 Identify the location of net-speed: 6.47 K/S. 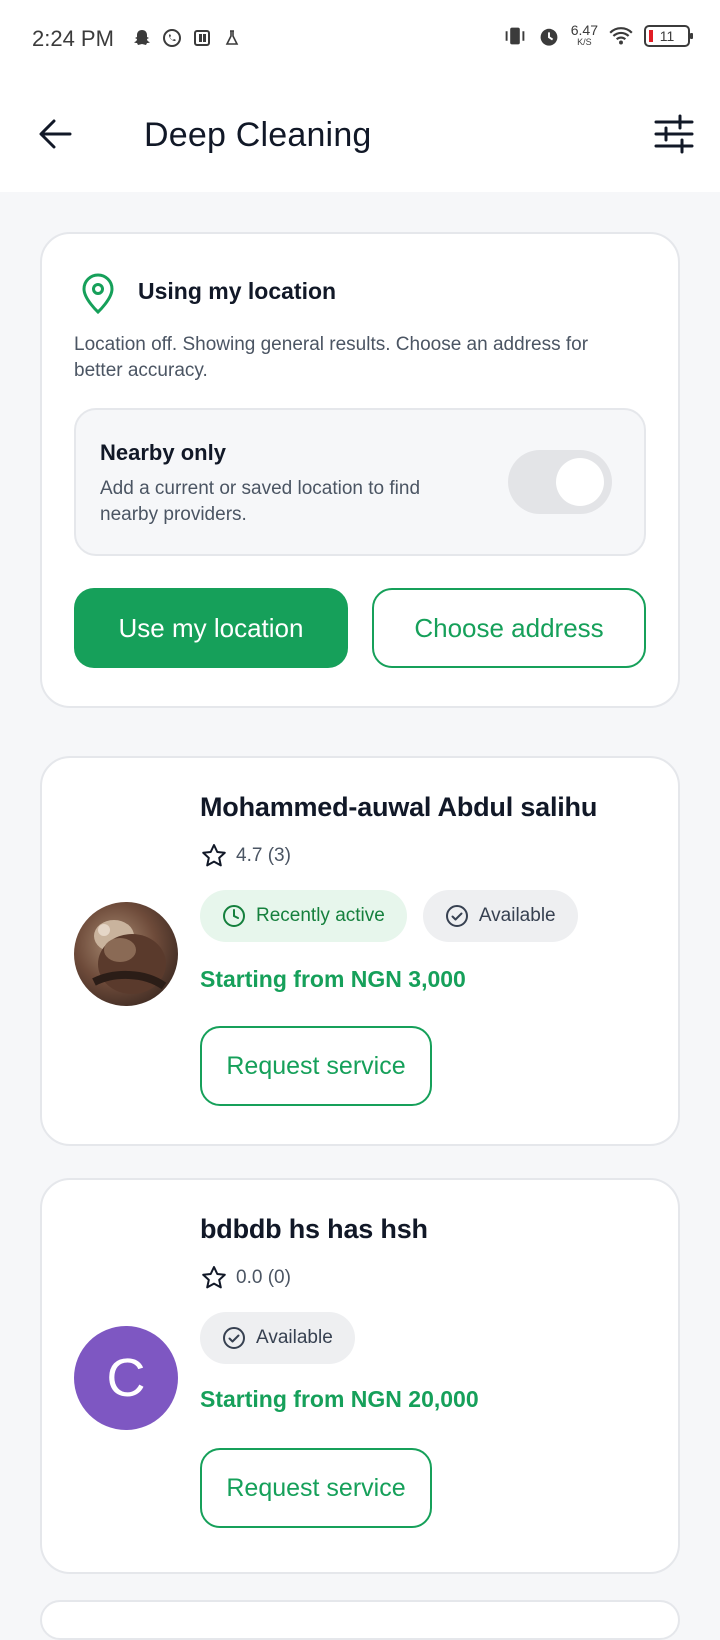
(584, 35).